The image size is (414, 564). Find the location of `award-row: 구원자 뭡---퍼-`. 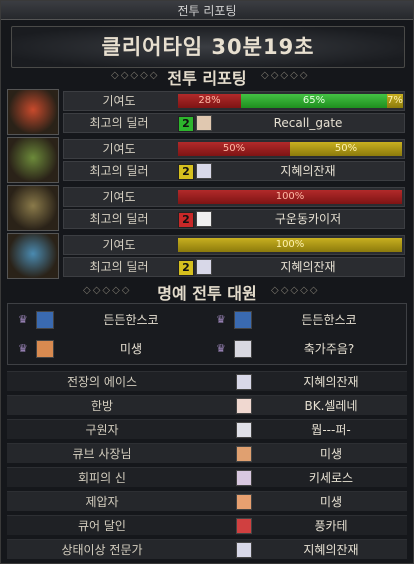

award-row: 구원자 뭡---퍼- is located at coordinates (207, 429).